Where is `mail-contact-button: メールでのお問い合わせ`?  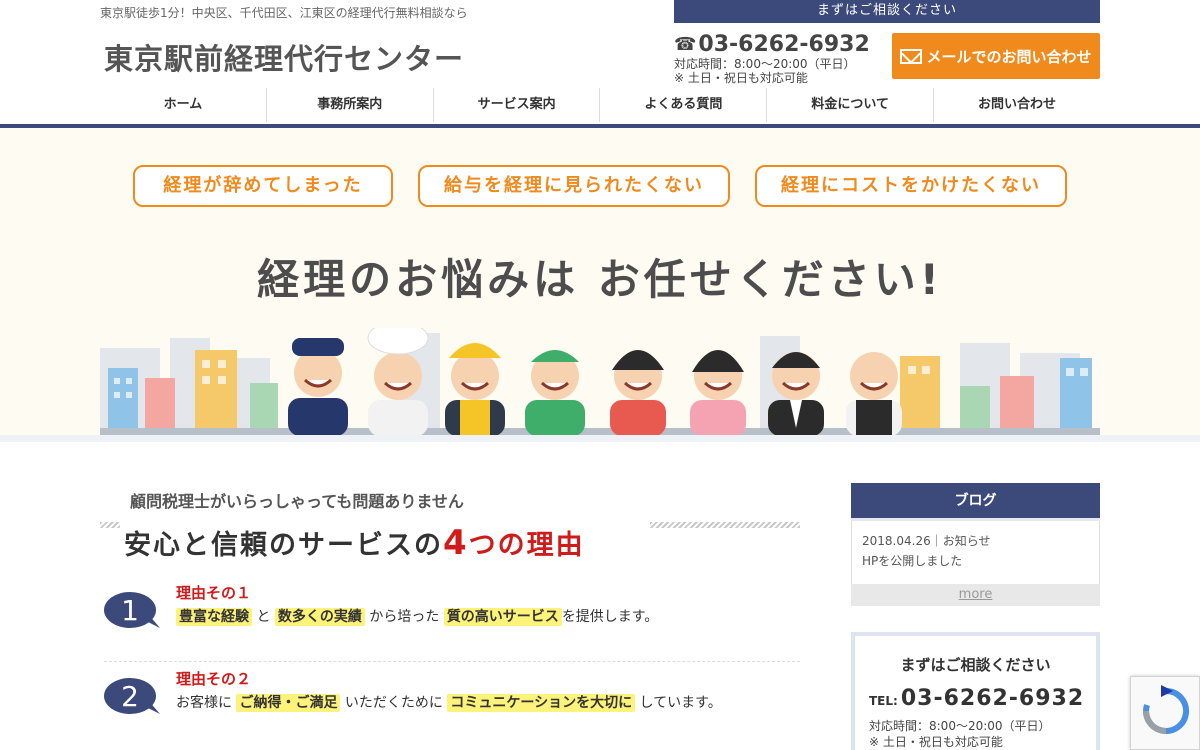
mail-contact-button: メールでのお問い合わせ is located at coordinates (996, 56).